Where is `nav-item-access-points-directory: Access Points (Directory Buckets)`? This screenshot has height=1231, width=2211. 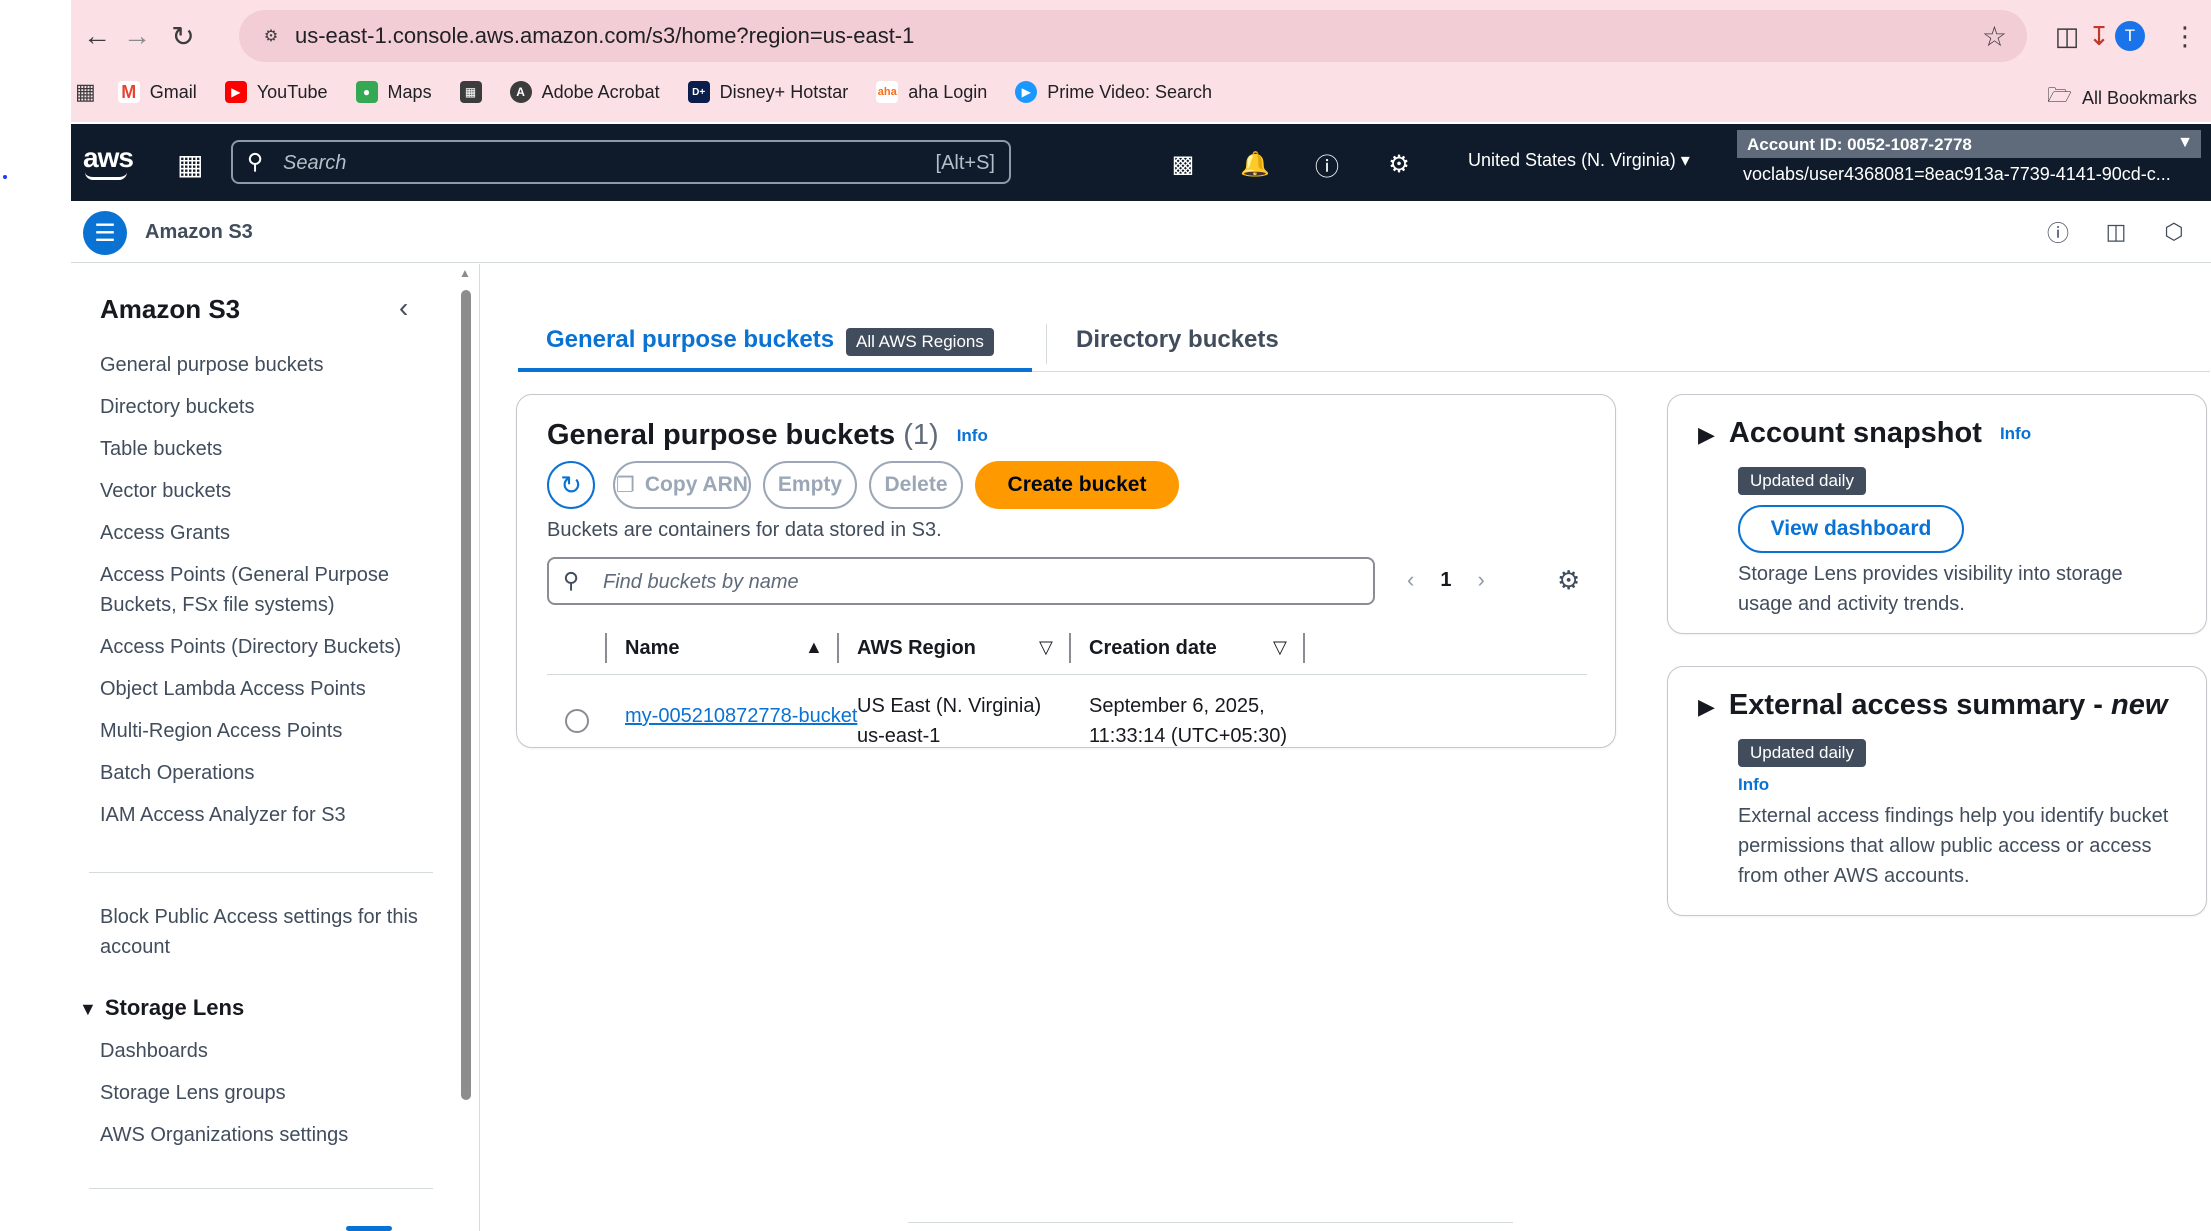
nav-item-access-points-directory: Access Points (Directory Buckets) is located at coordinates (265, 647).